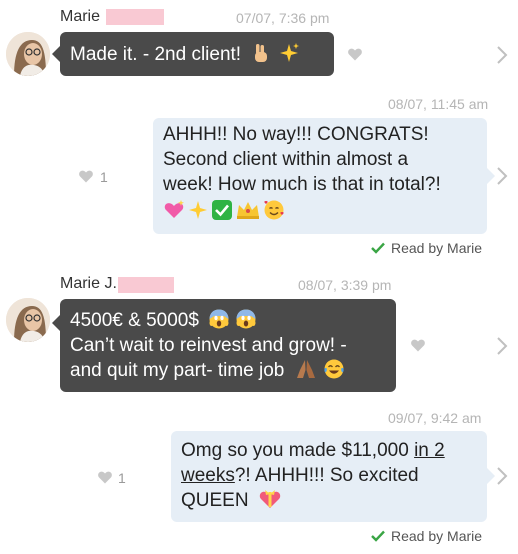 The height and width of the screenshot is (554, 518). Describe the element at coordinates (208, 475) in the screenshot. I see `message-text-underlined: weeks` at that location.